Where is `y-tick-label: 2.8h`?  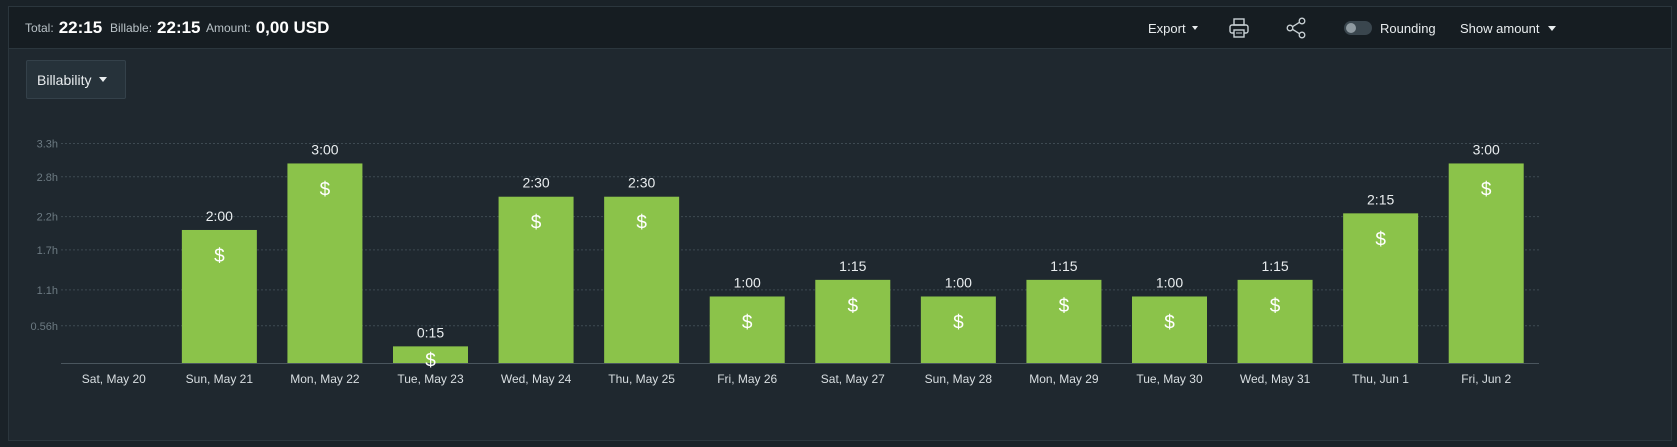
y-tick-label: 2.8h is located at coordinates (47, 178).